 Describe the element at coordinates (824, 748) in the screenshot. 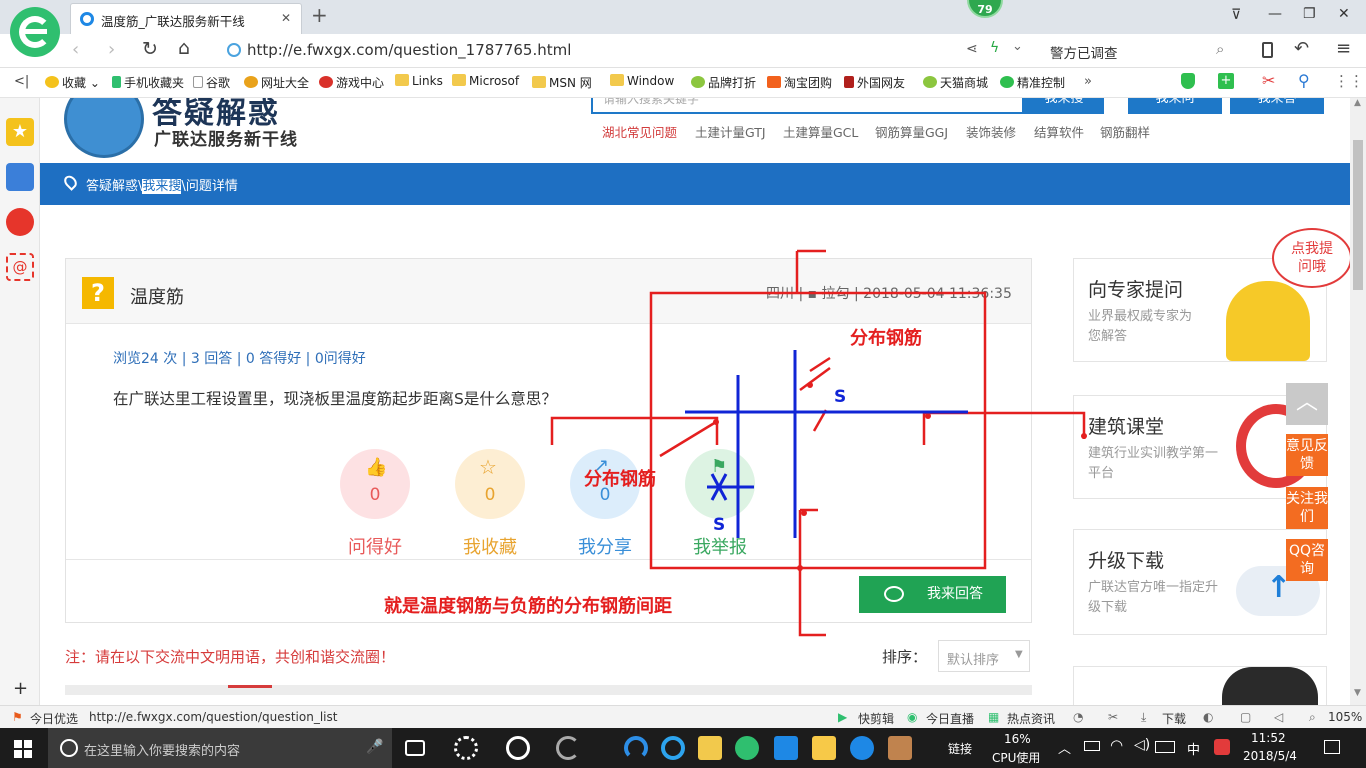

I see `notes-app-icon` at that location.